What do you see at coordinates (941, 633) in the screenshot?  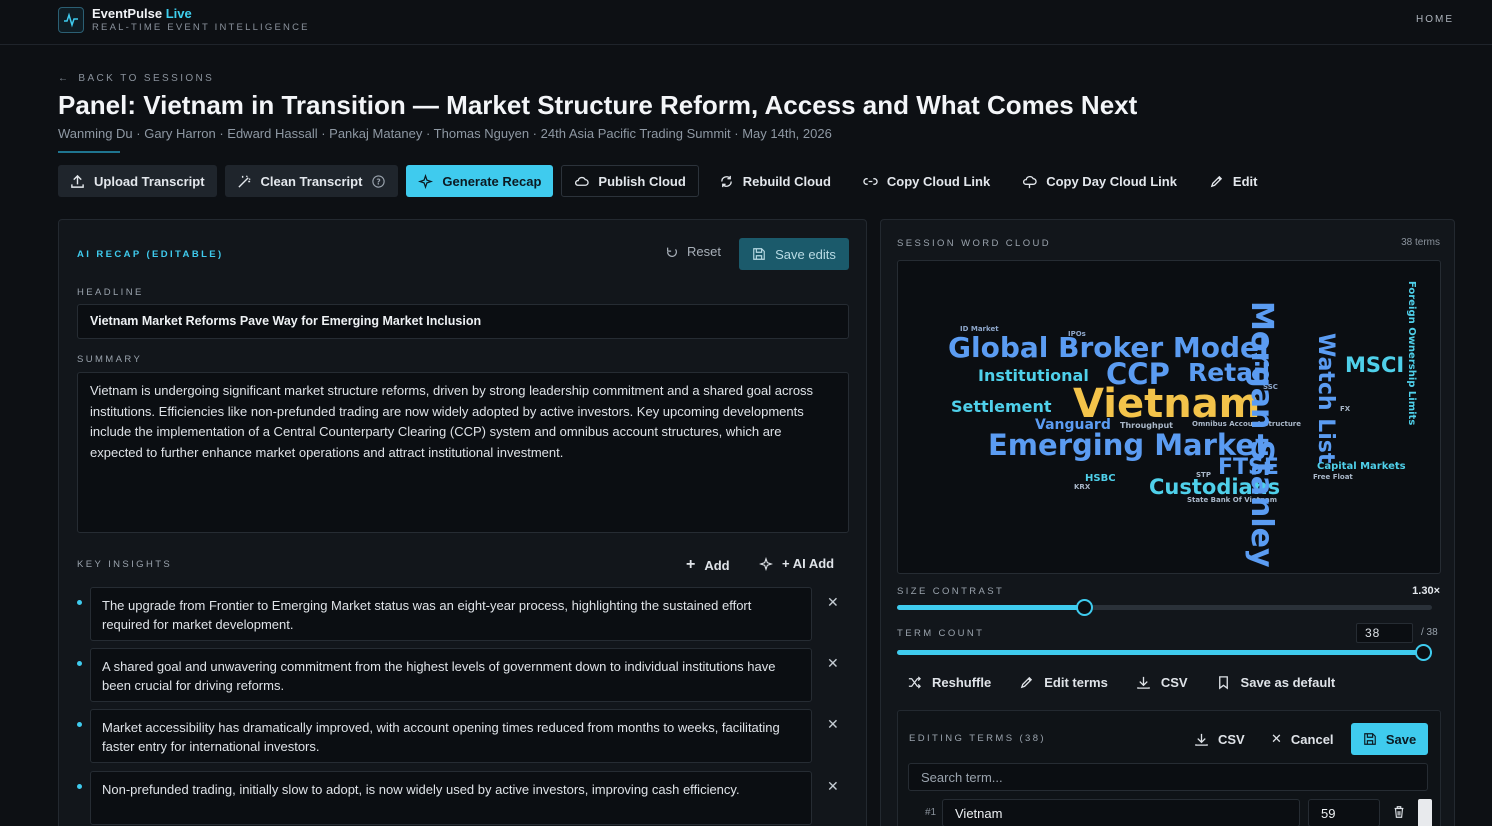 I see `term-count-label: TERM COUNT` at bounding box center [941, 633].